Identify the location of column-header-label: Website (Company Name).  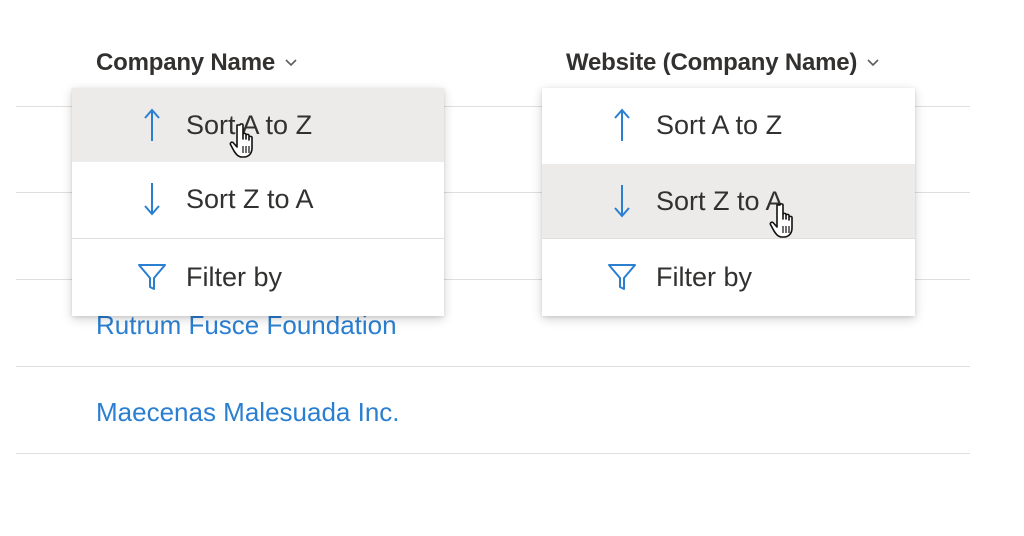
(712, 62).